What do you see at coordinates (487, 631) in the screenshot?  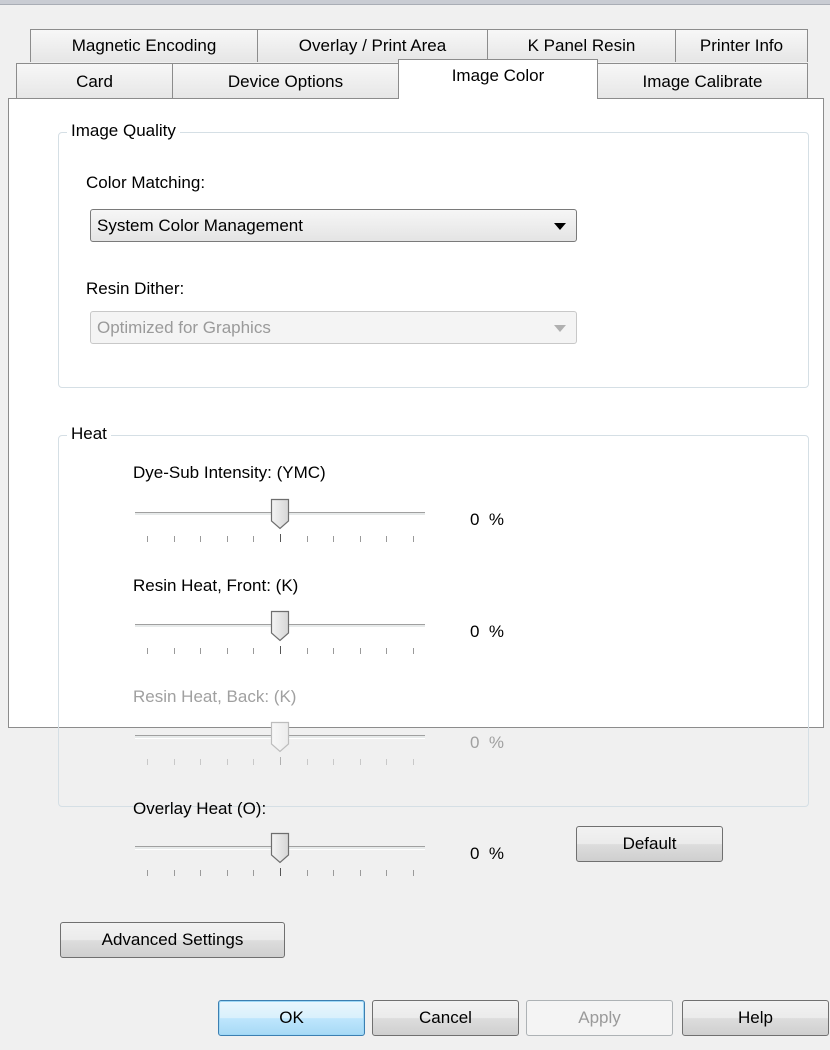 I see `resin-heat-front-value: 0 %` at bounding box center [487, 631].